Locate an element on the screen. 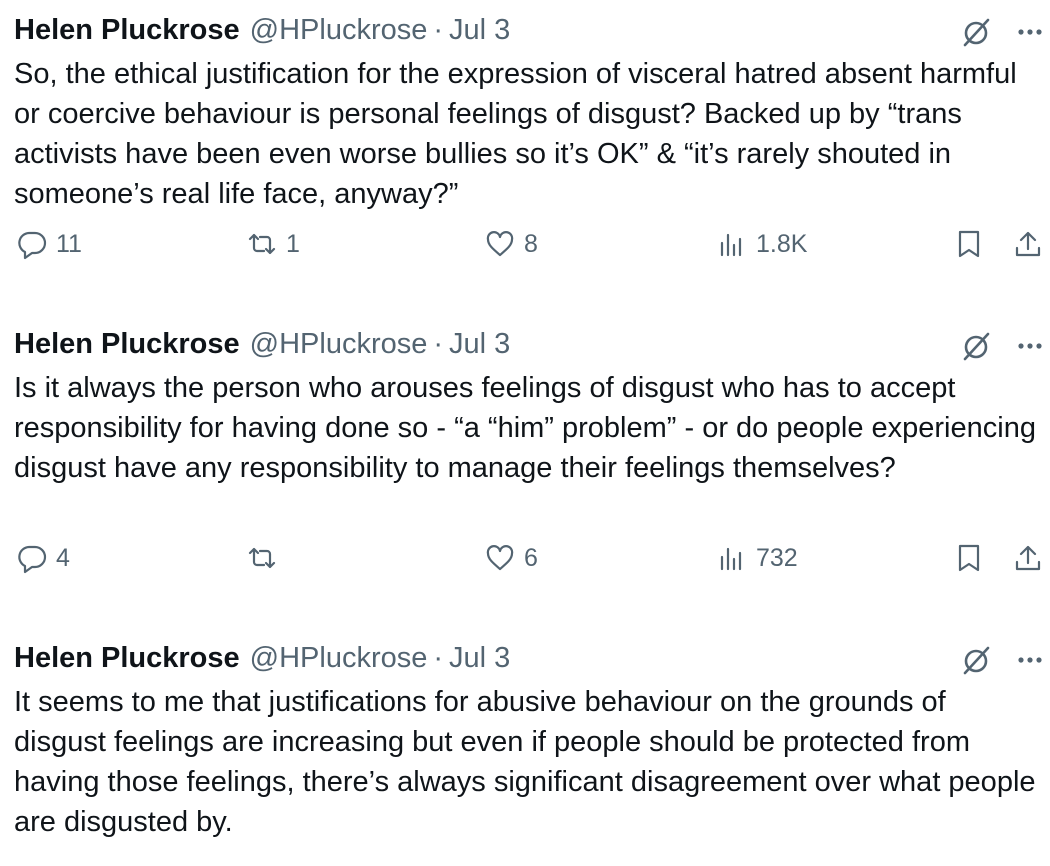  views-count: 1.8K is located at coordinates (782, 243).